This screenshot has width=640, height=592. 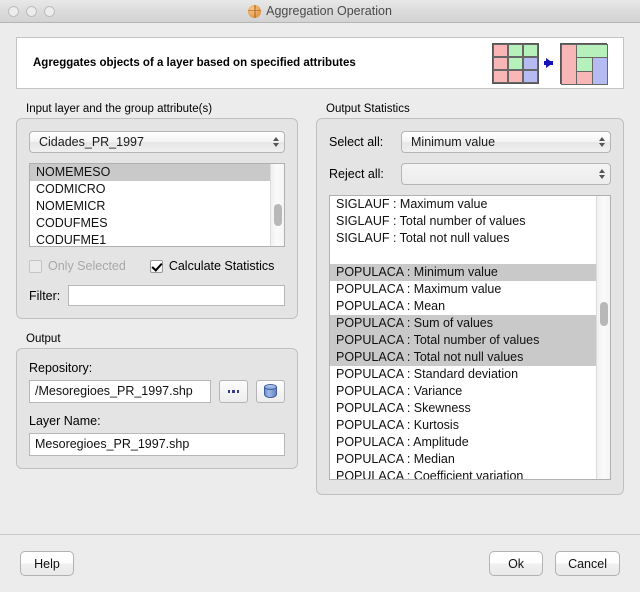 What do you see at coordinates (87, 266) in the screenshot?
I see `only-selected-label: Only Selected` at bounding box center [87, 266].